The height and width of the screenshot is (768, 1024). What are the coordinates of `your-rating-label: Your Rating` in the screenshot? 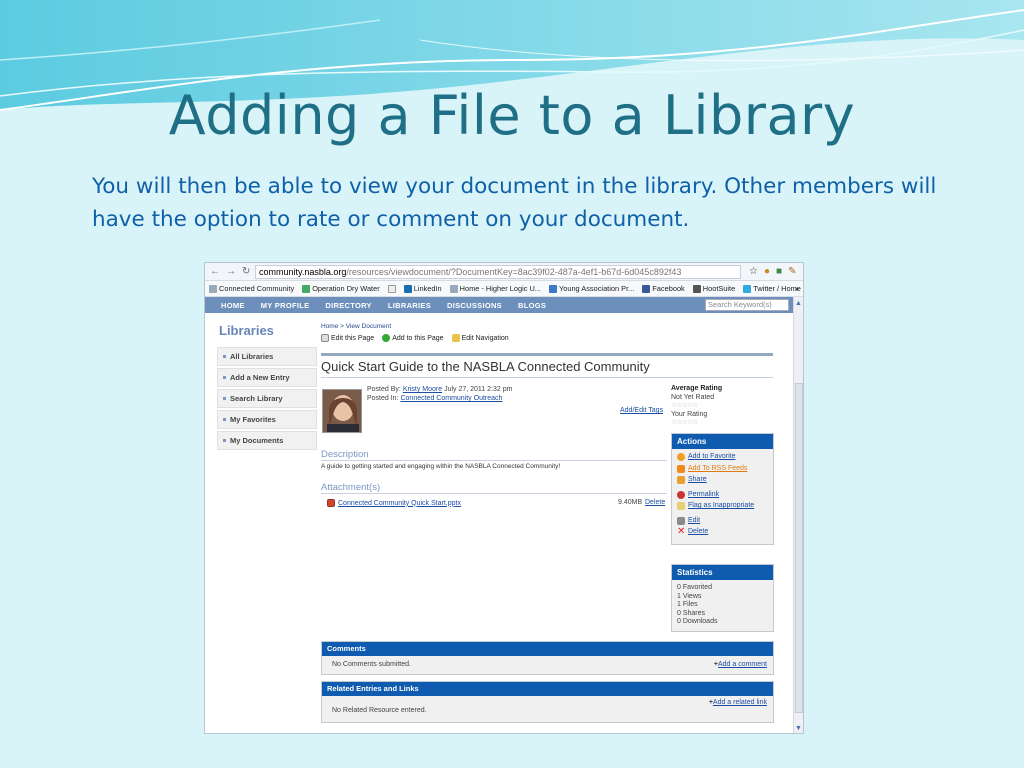 It's located at (689, 414).